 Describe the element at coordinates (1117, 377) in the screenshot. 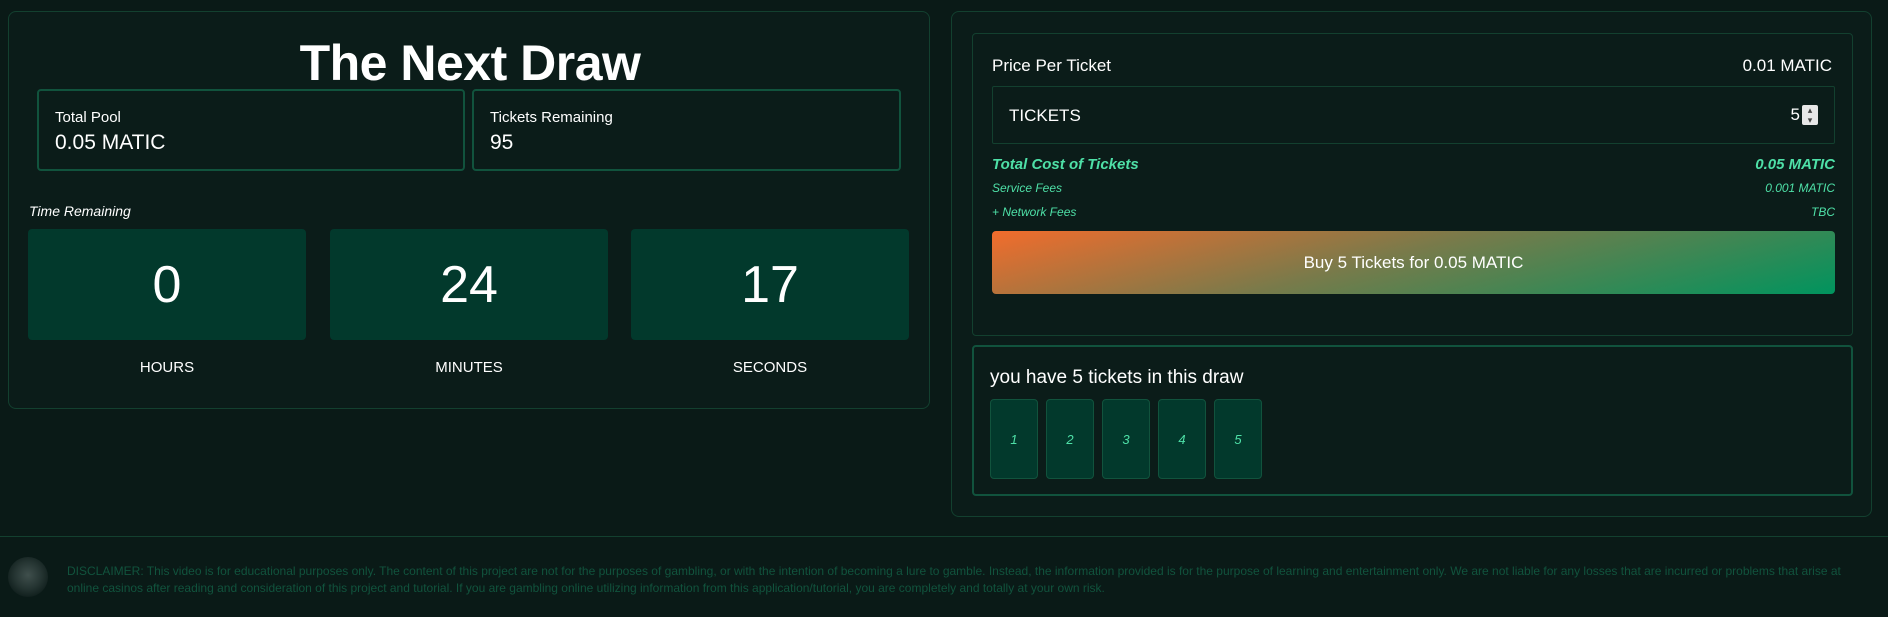

I see `my-tickets-title: you have 5 tickets in this draw` at that location.